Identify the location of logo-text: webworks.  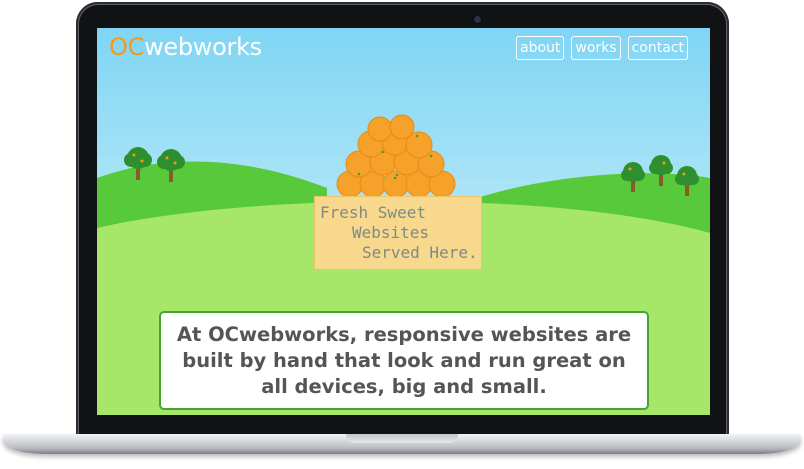
(203, 47).